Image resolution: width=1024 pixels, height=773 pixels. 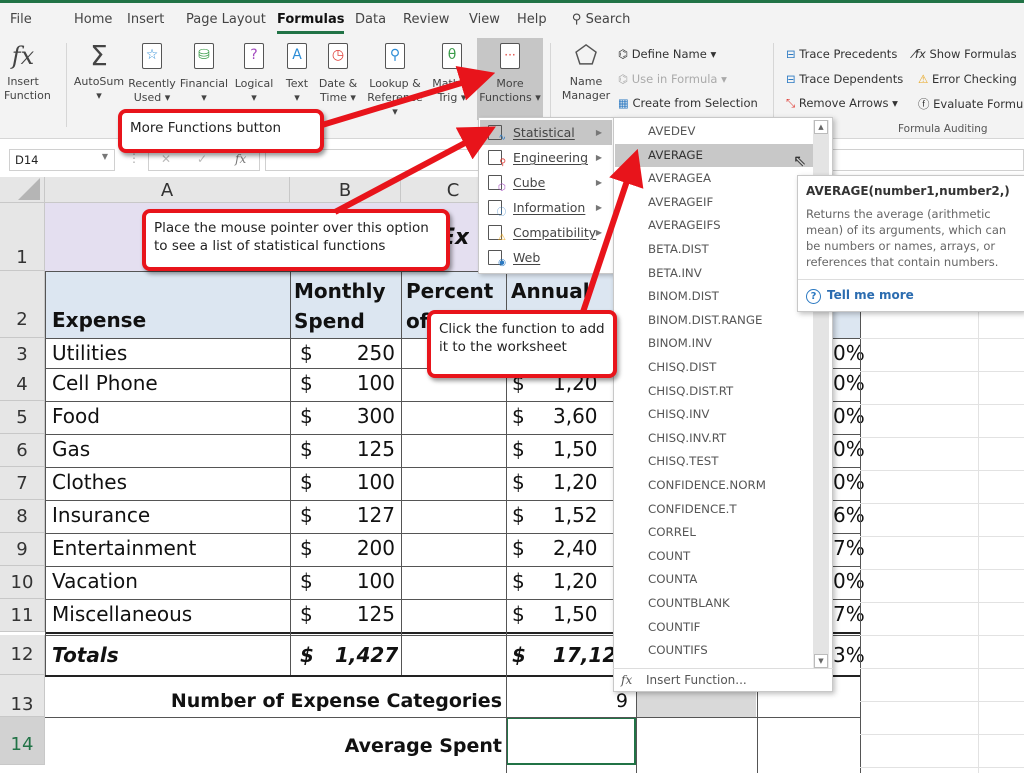 What do you see at coordinates (408, 96) in the screenshot?
I see `arrow-to-more-functions` at bounding box center [408, 96].